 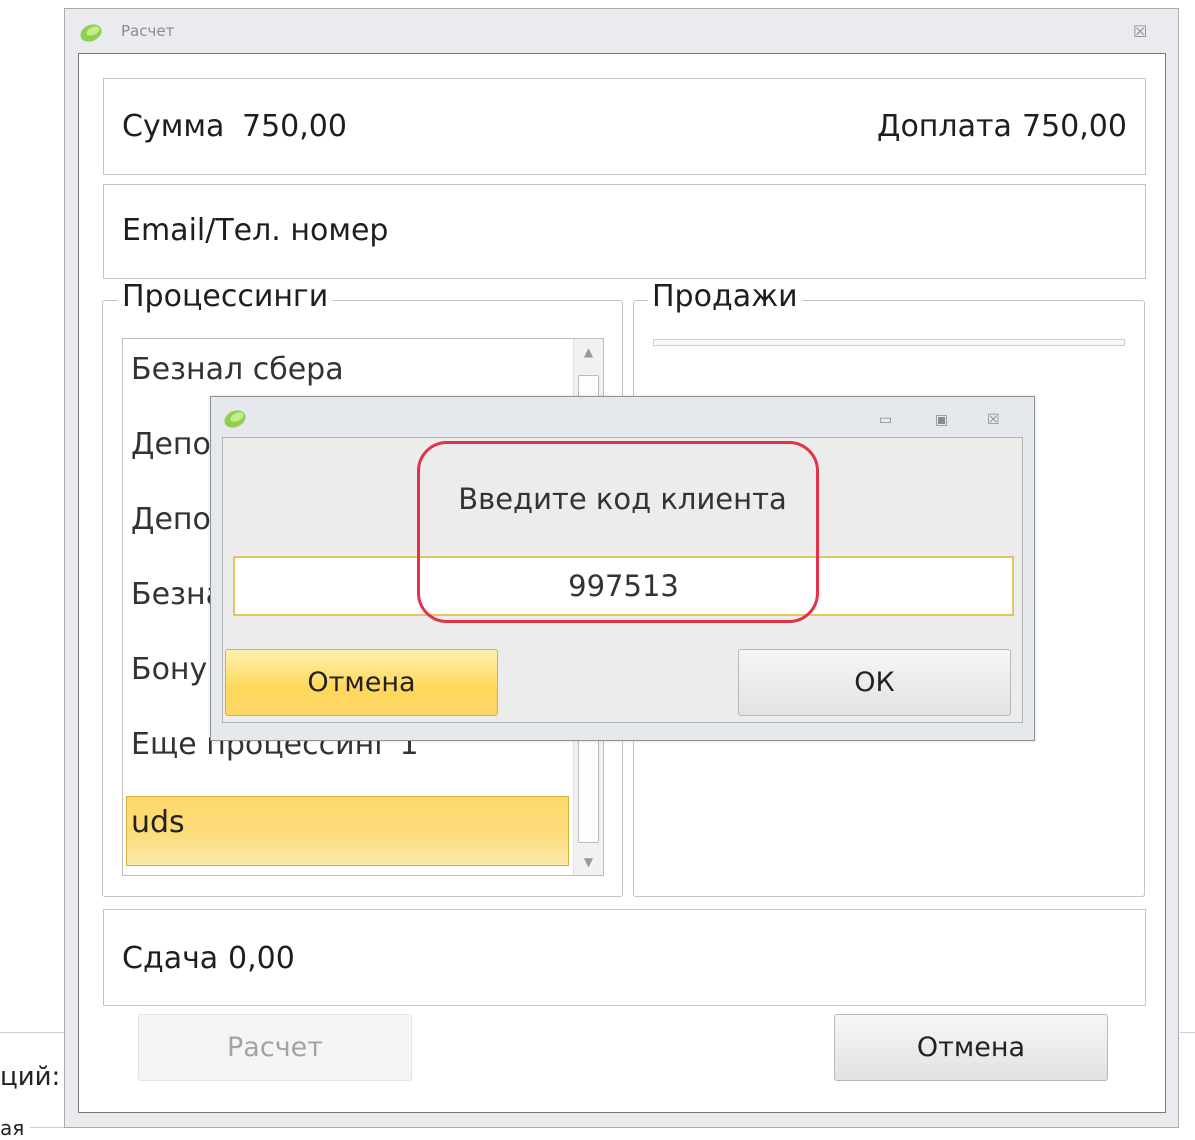 I want to click on change-label: Сдача, so click(x=170, y=958).